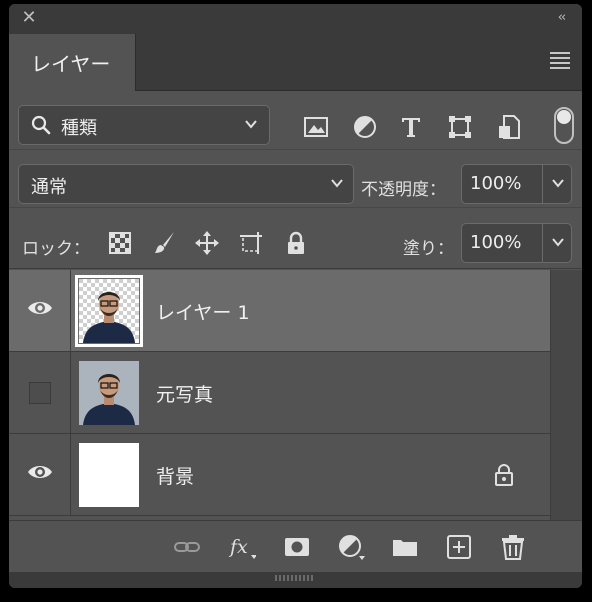  Describe the element at coordinates (295, 19) in the screenshot. I see `panel-title-bar: ✕ ‹‹` at that location.